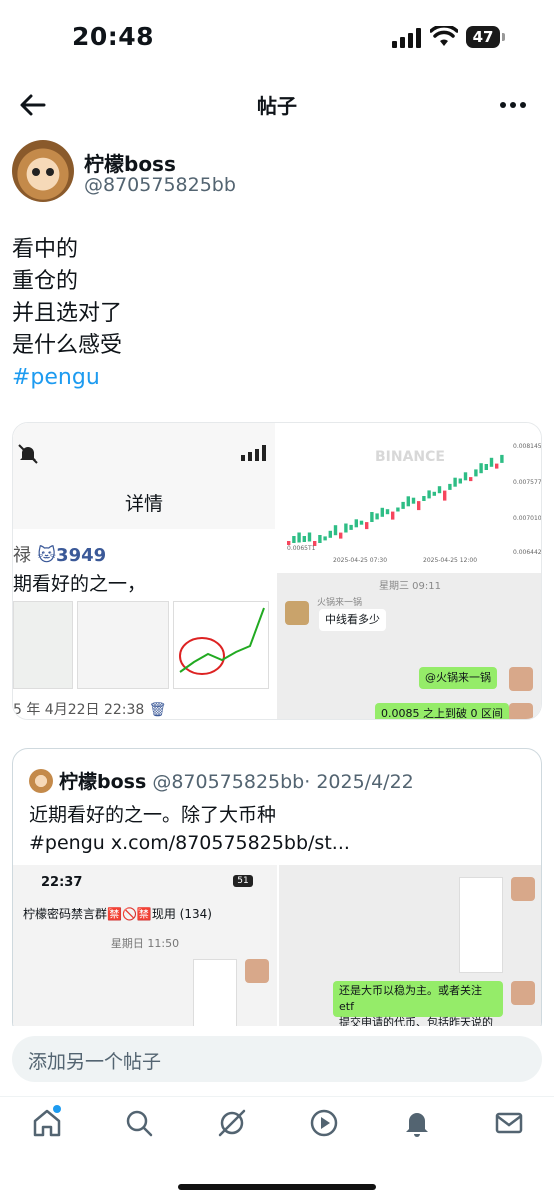  I want to click on count-value: 🐱3949, so click(72, 555).